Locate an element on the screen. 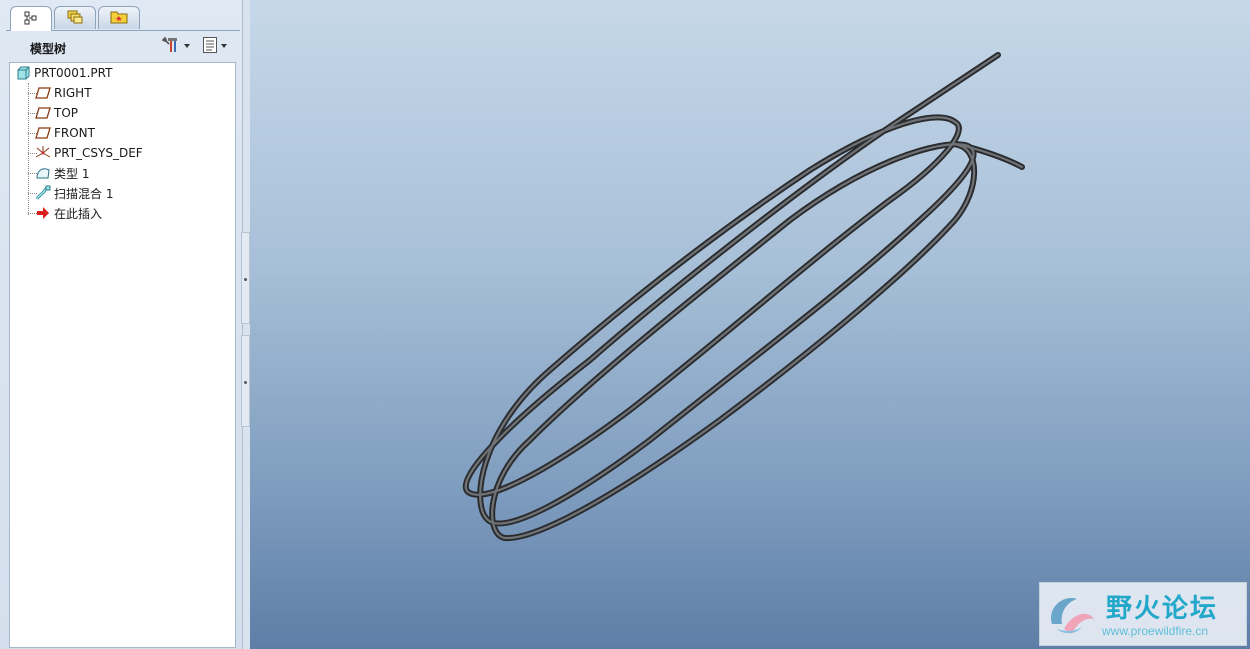  tab-model-tree is located at coordinates (31, 18).